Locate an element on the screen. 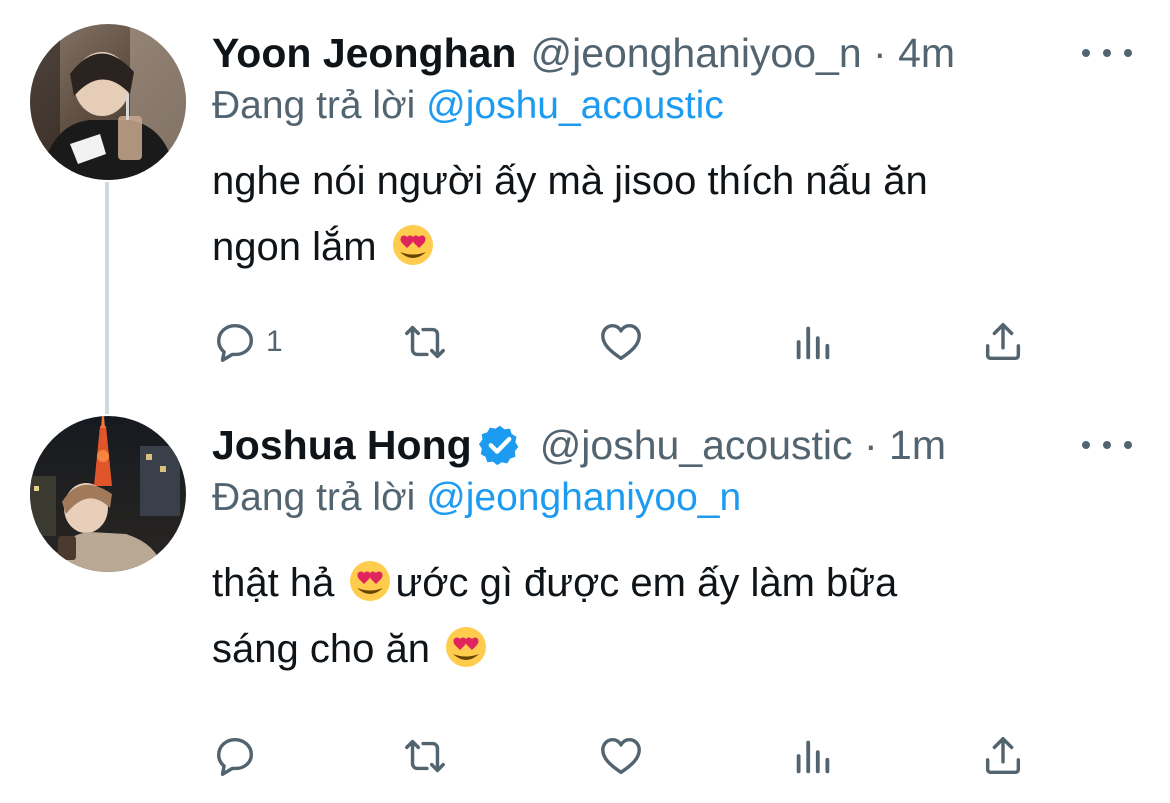 This screenshot has height=803, width=1170. handle: @joshu_acoustic is located at coordinates (696, 445).